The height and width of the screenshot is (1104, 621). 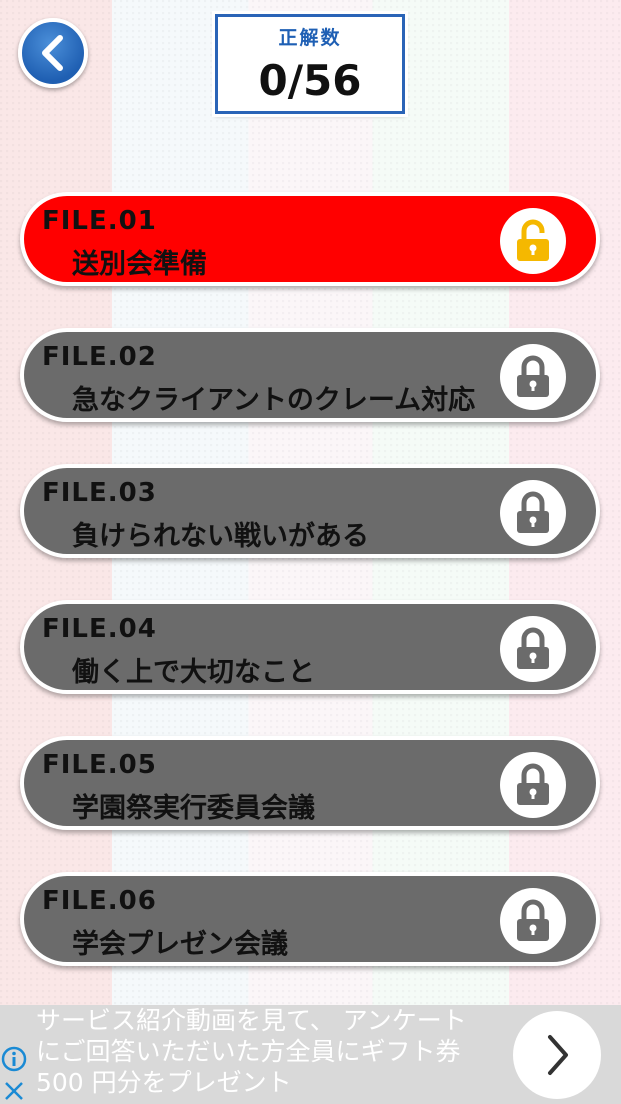 I want to click on unlocked-padlock-icon, so click(x=533, y=241).